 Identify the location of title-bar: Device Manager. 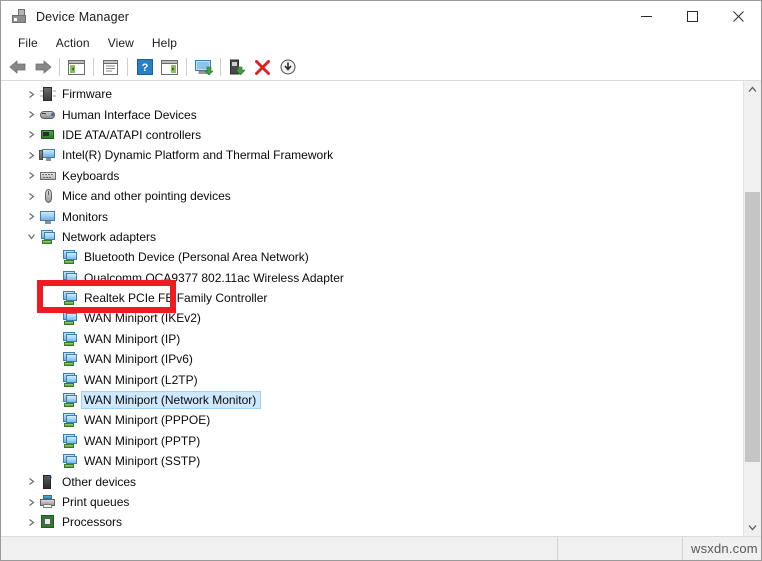
(381, 16).